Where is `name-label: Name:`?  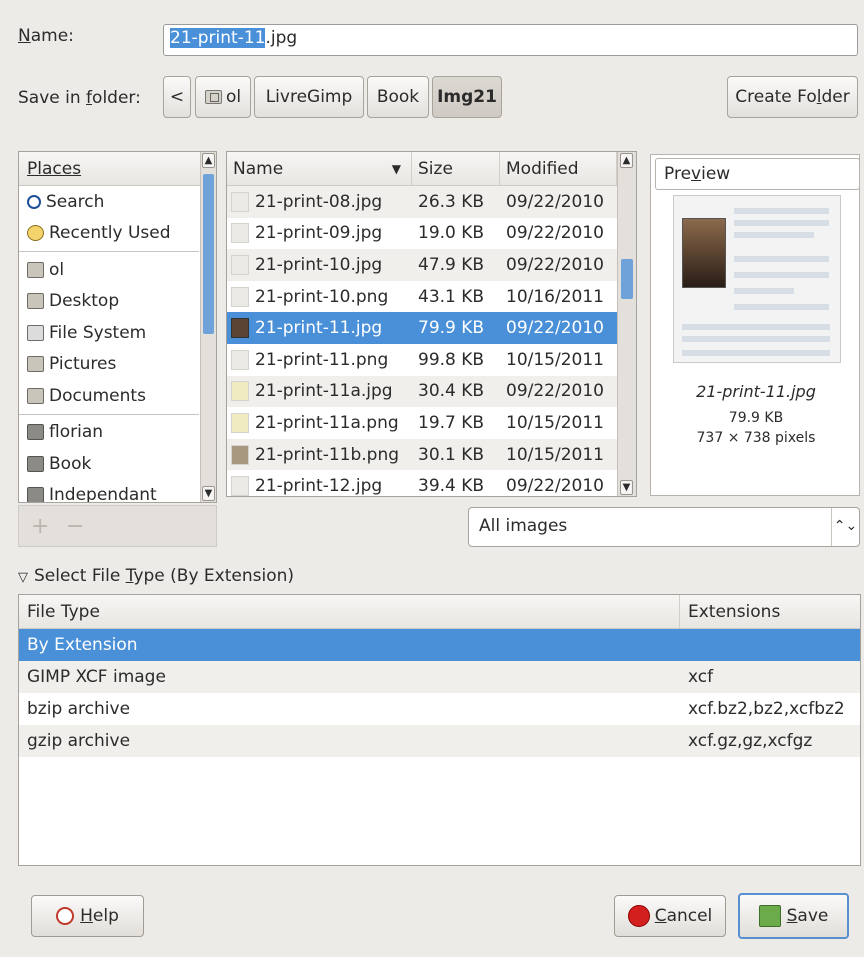
name-label: Name: is located at coordinates (46, 36).